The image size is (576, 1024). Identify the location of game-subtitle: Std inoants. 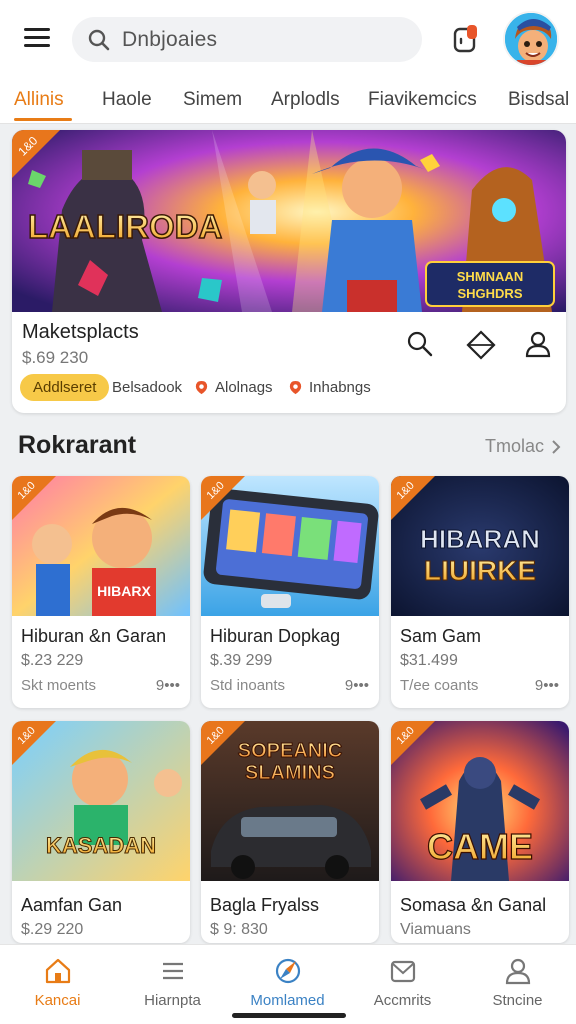
(248, 685).